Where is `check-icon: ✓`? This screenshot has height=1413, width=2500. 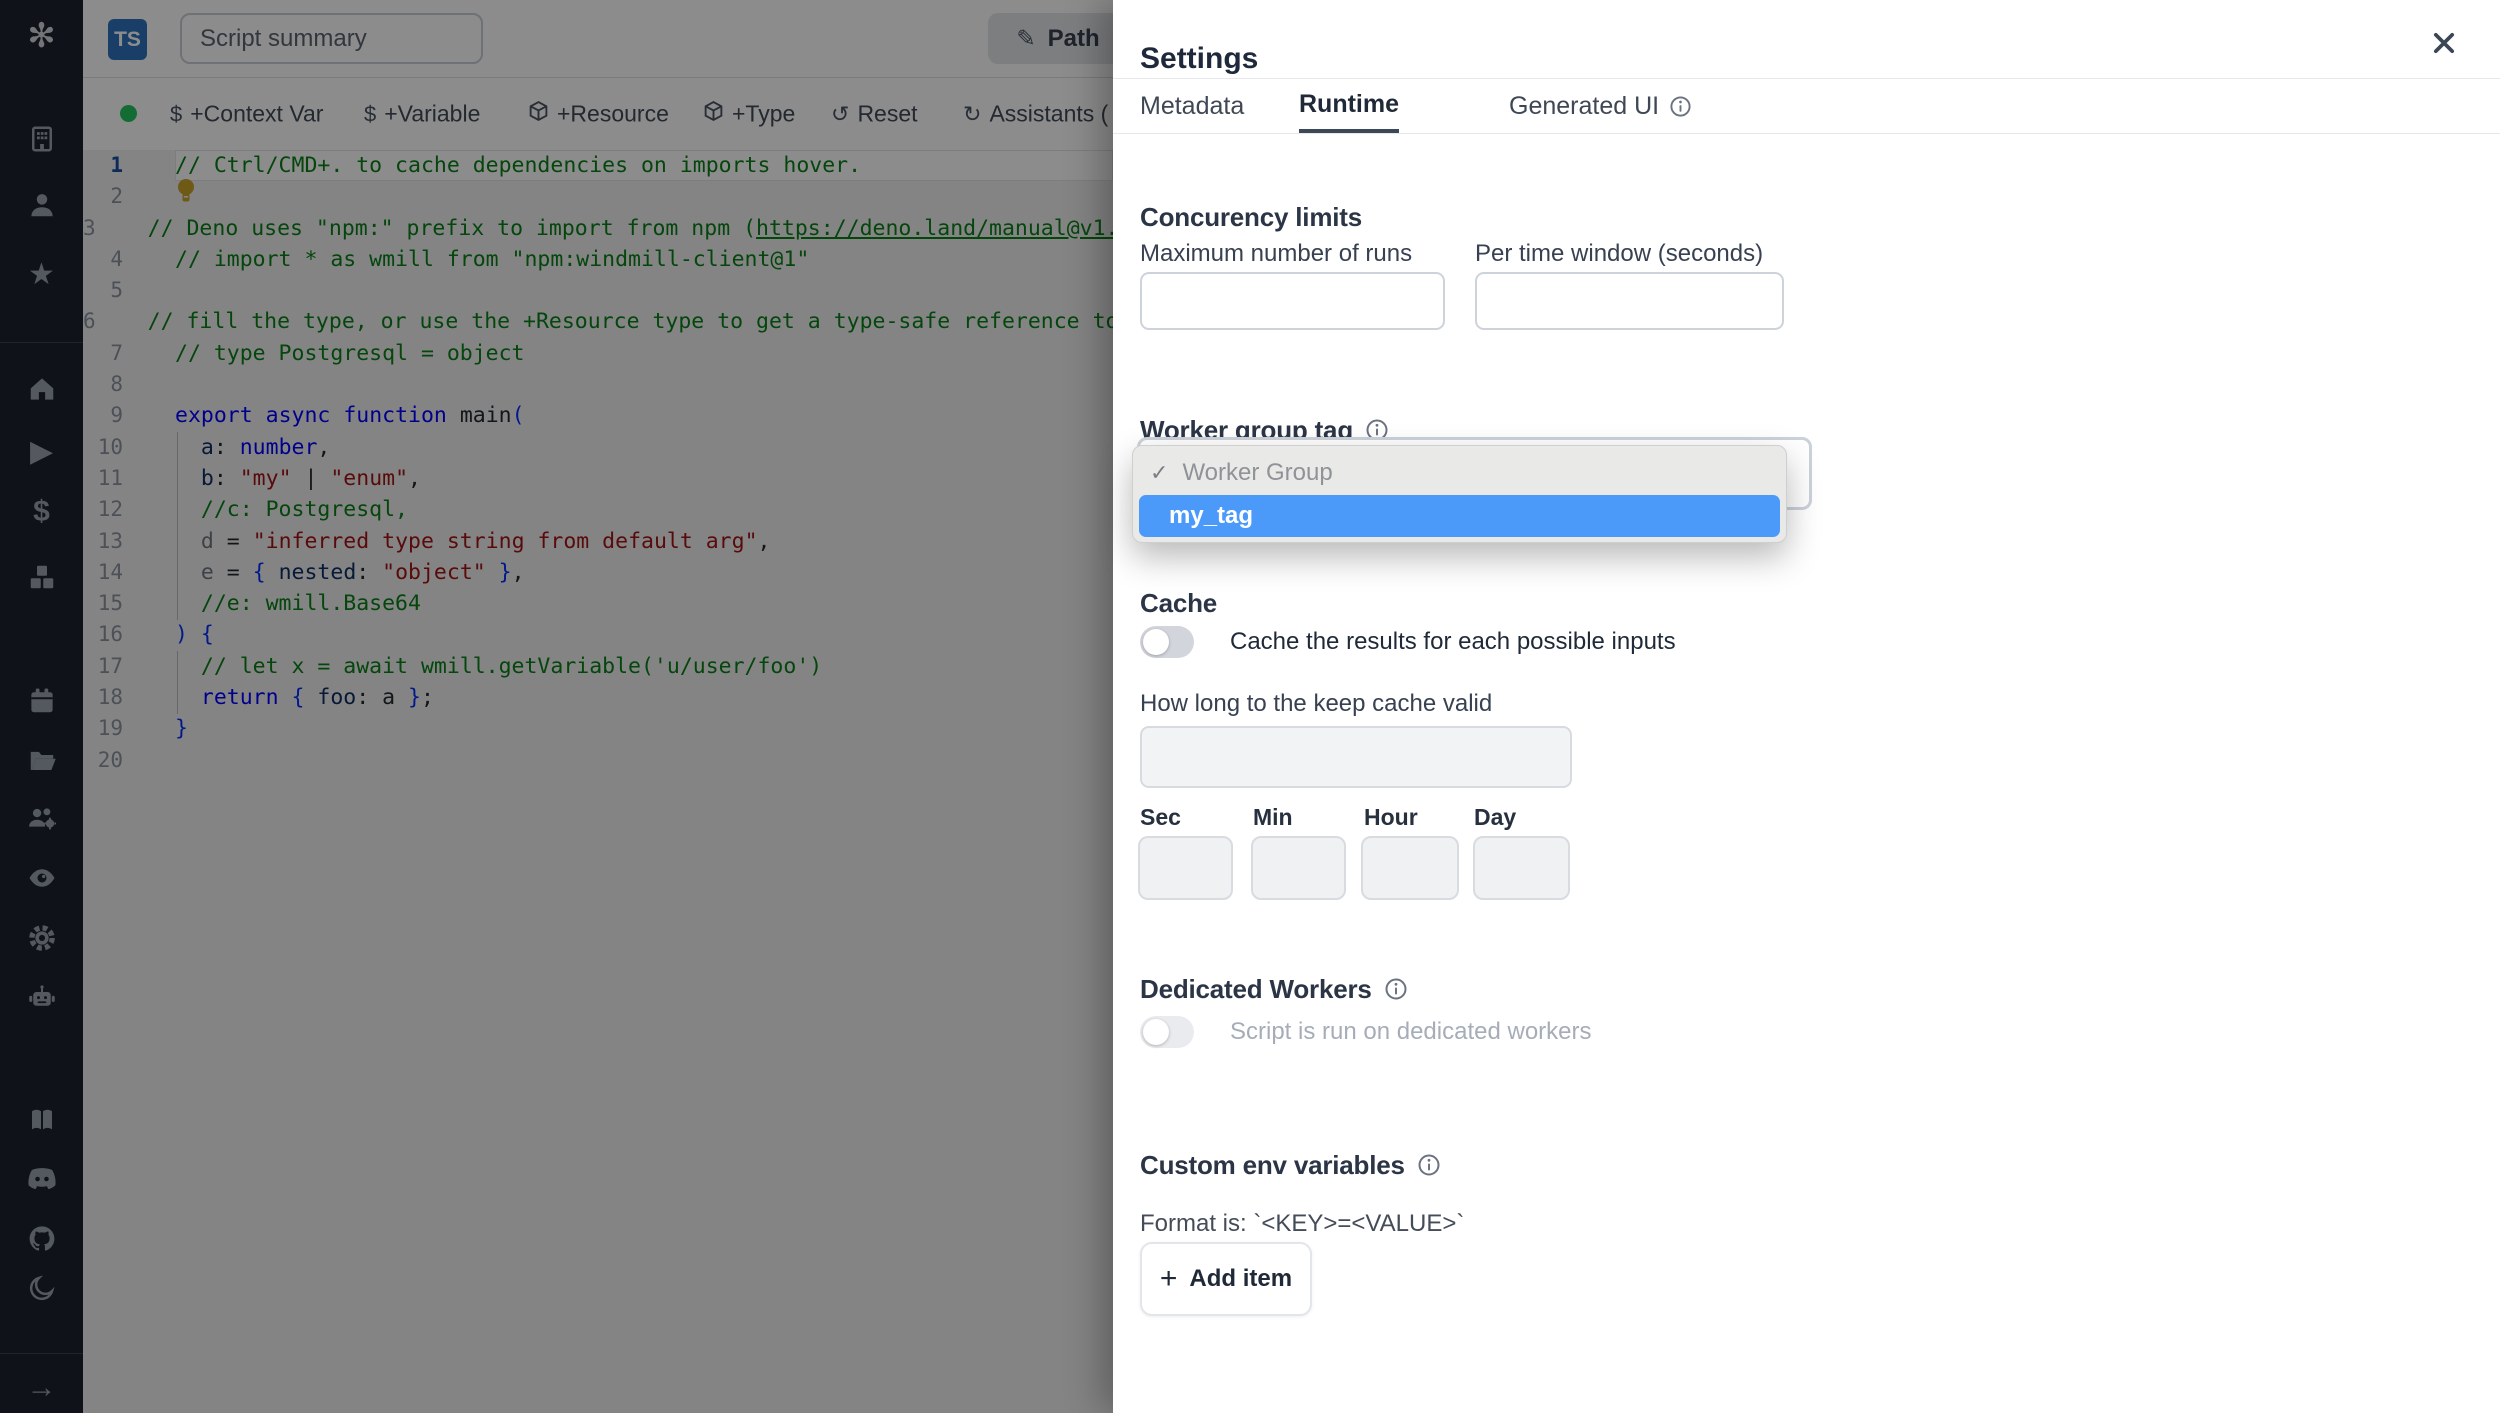
check-icon: ✓ is located at coordinates (1159, 472).